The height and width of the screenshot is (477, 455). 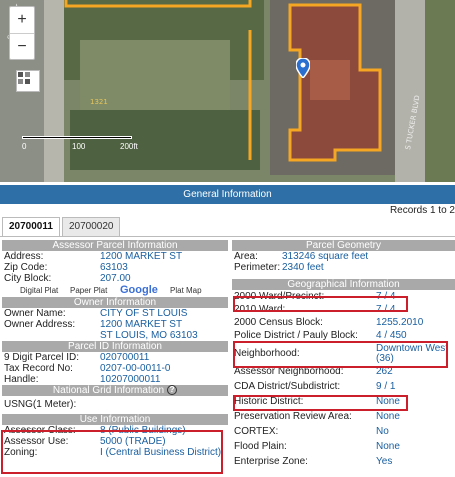 I want to click on owner-name-row: Owner Name: CITY OF ST LOUIS, so click(x=115, y=313).